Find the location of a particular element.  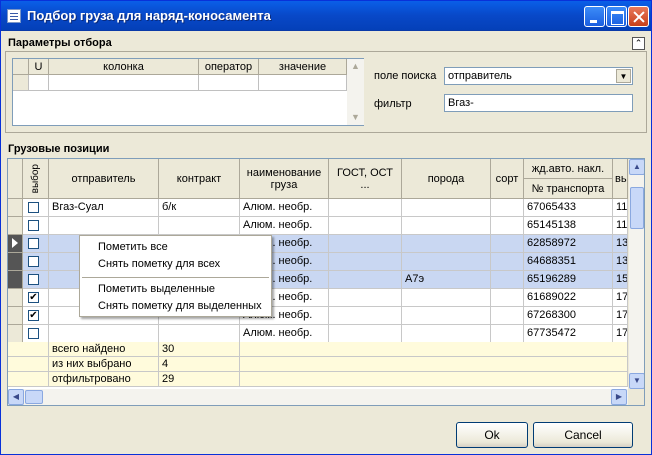

cell-transport: 67065433 is located at coordinates (568, 208).